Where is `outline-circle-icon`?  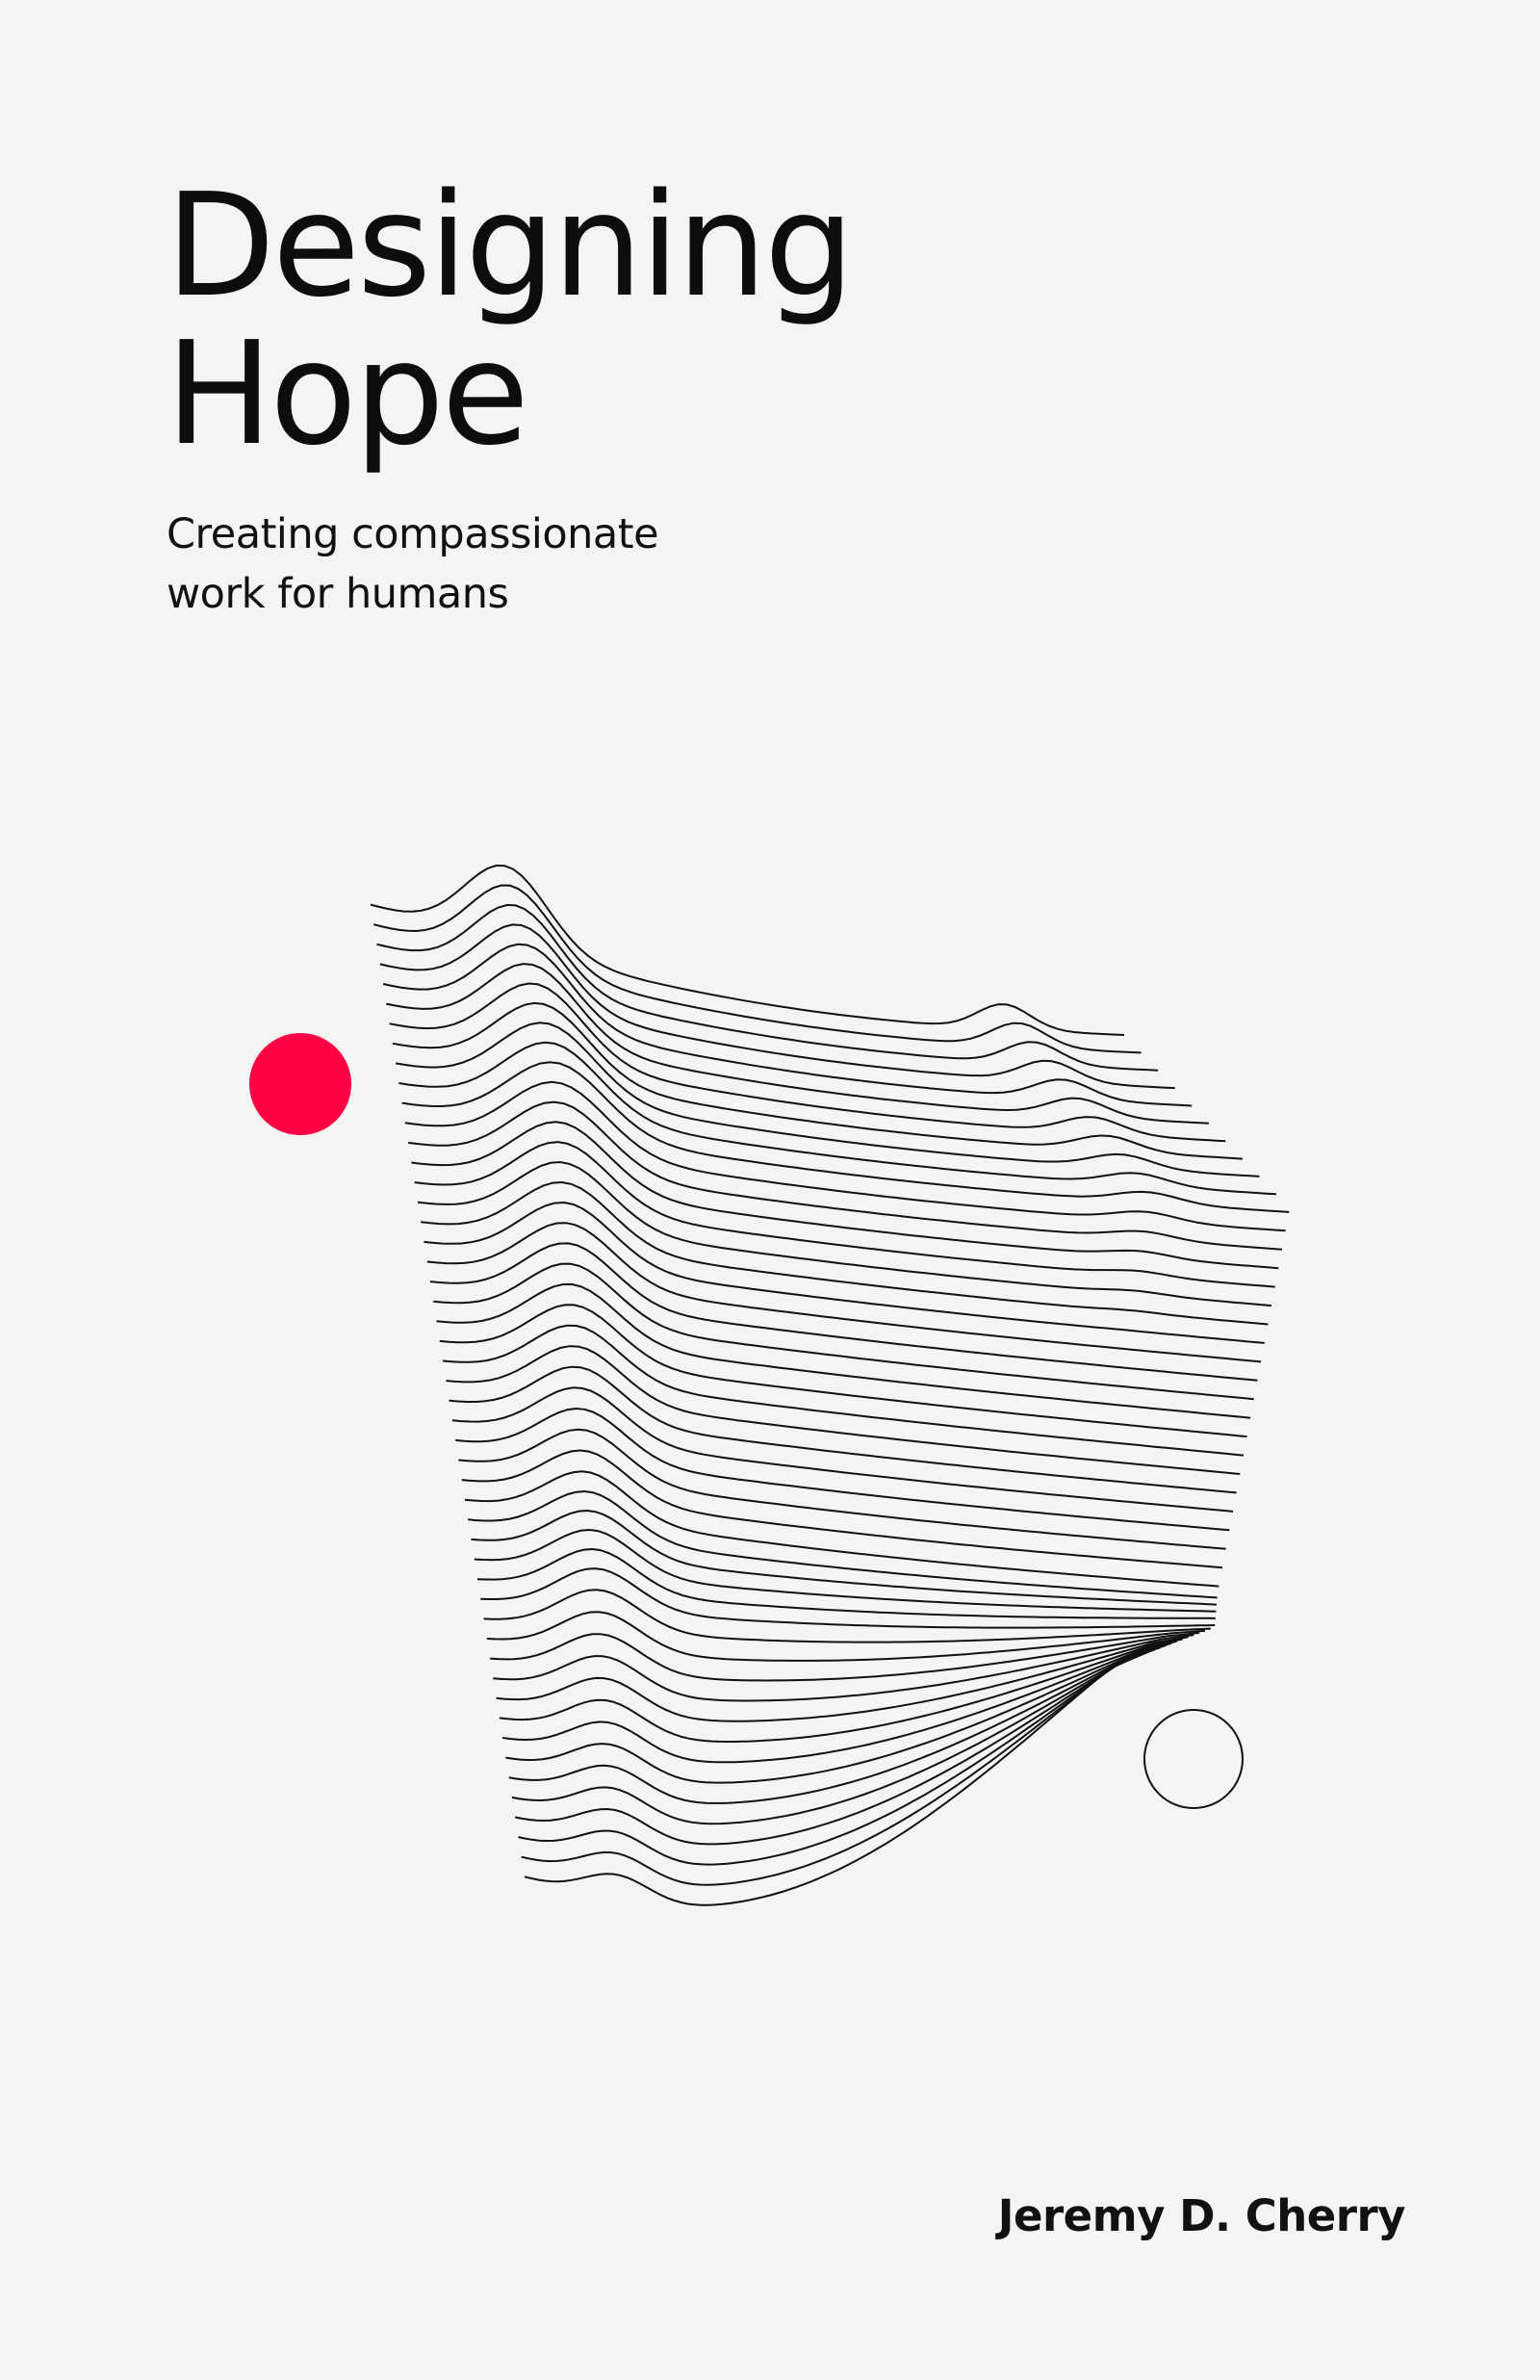 outline-circle-icon is located at coordinates (1193, 1759).